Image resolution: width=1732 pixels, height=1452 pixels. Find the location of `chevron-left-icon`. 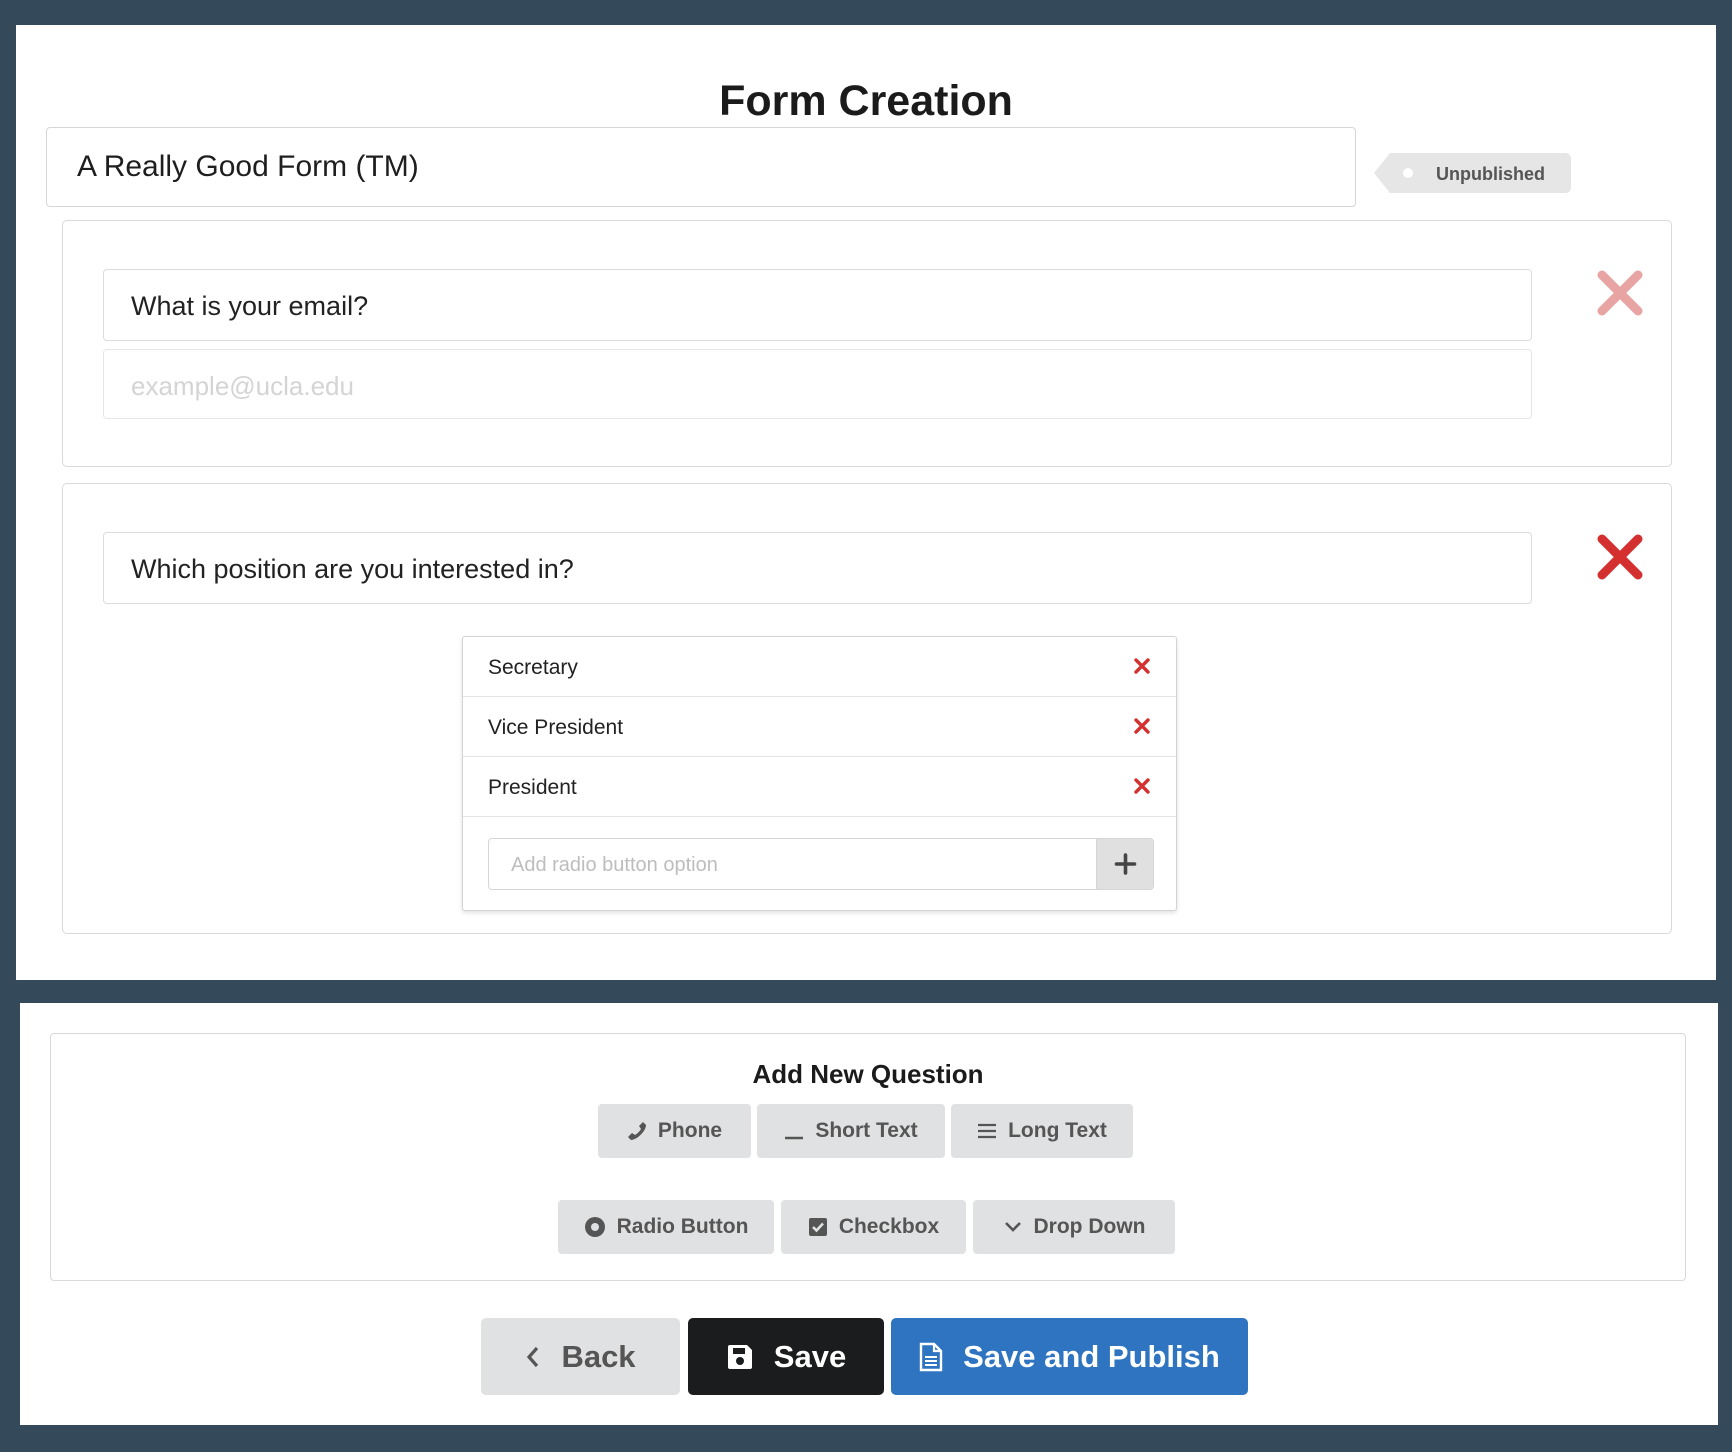

chevron-left-icon is located at coordinates (533, 1356).